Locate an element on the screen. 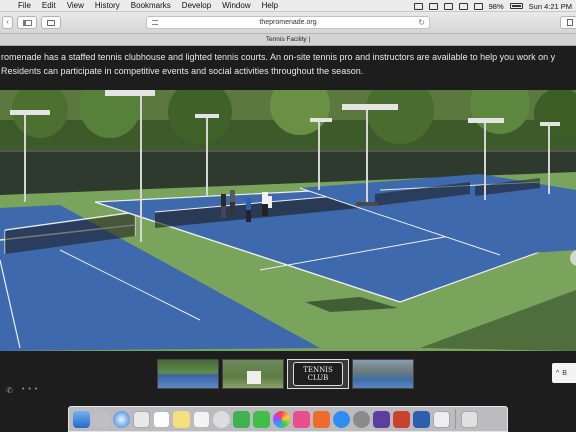 Image resolution: width=576 pixels, height=432 pixels. sidebar-button is located at coordinates (27, 22).